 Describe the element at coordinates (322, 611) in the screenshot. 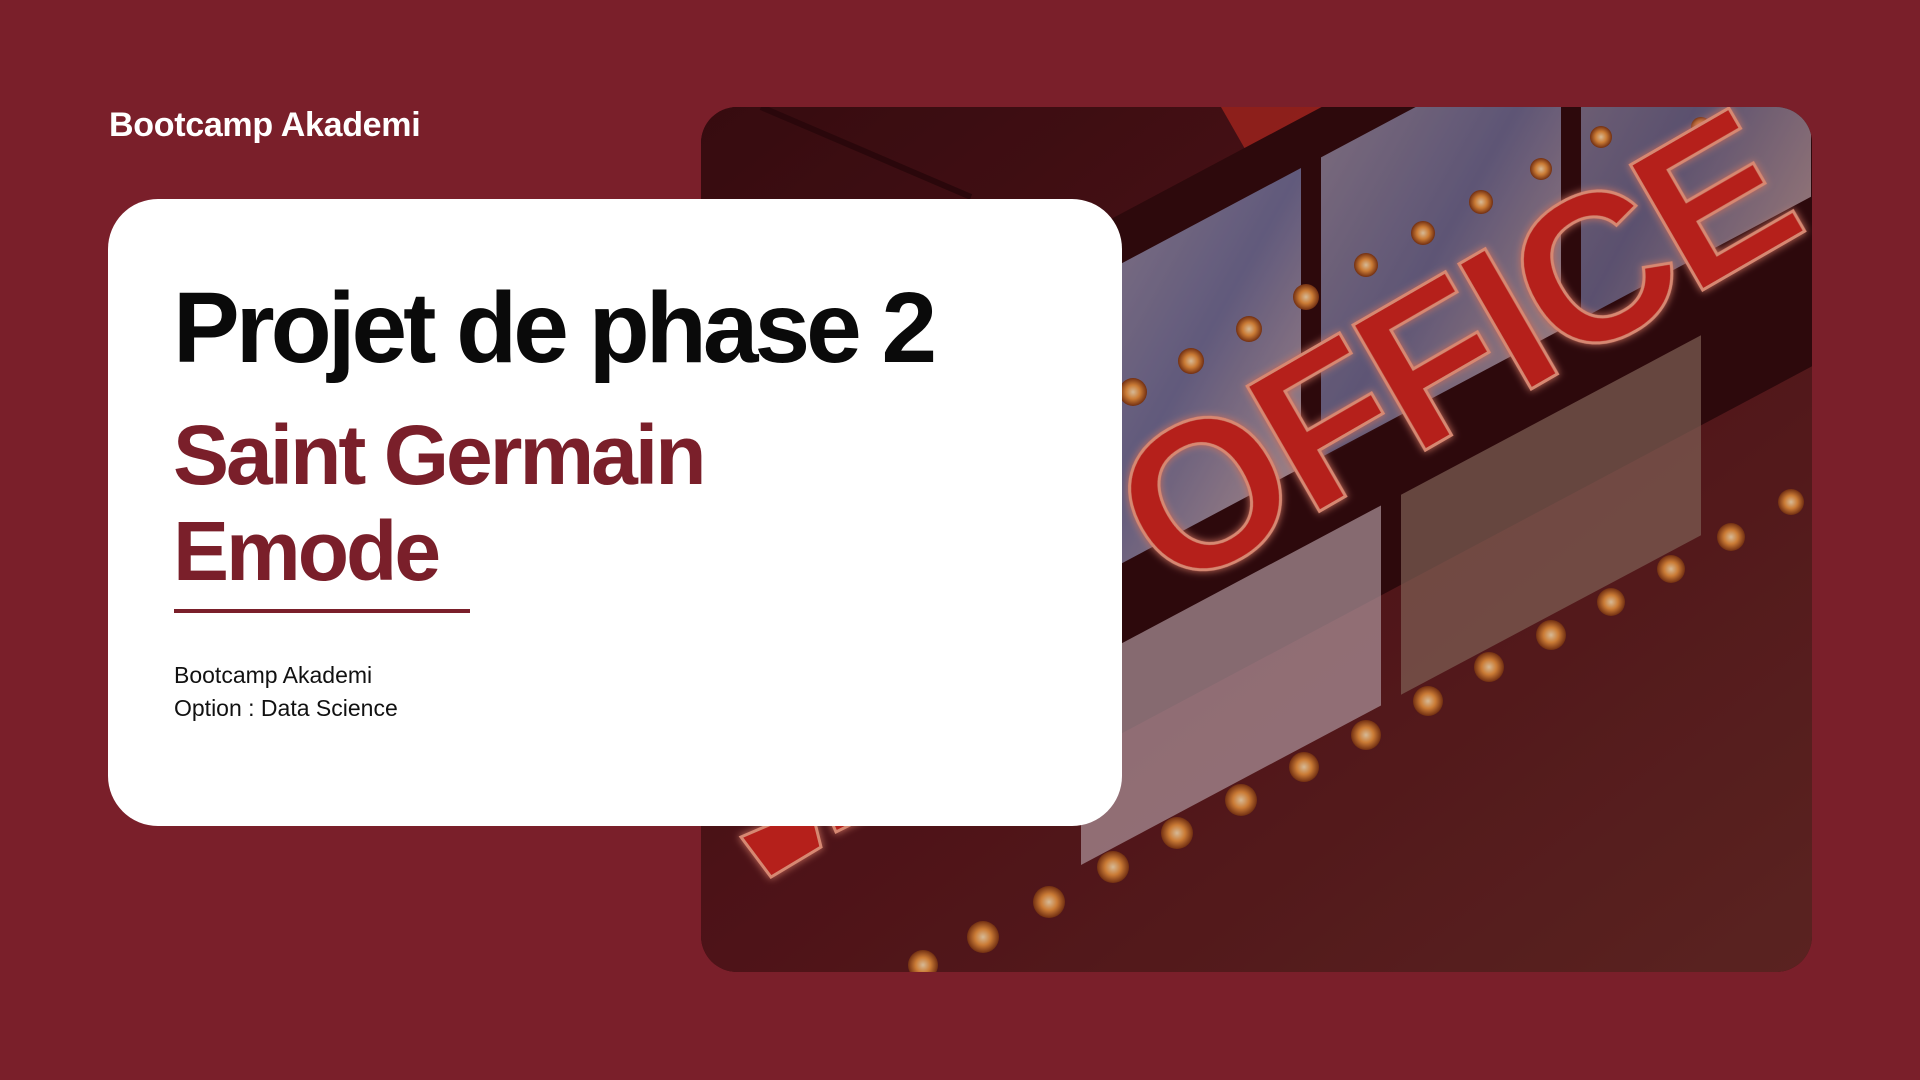

I see `accent-divider` at that location.